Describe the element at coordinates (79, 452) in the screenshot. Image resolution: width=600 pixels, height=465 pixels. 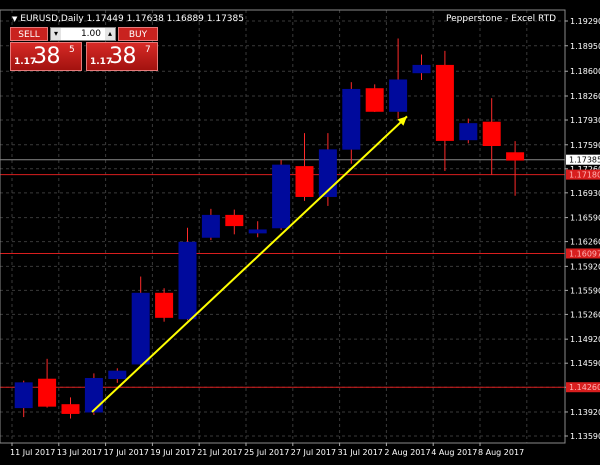
I see `x-tick-label: 13 Jul 2017` at that location.